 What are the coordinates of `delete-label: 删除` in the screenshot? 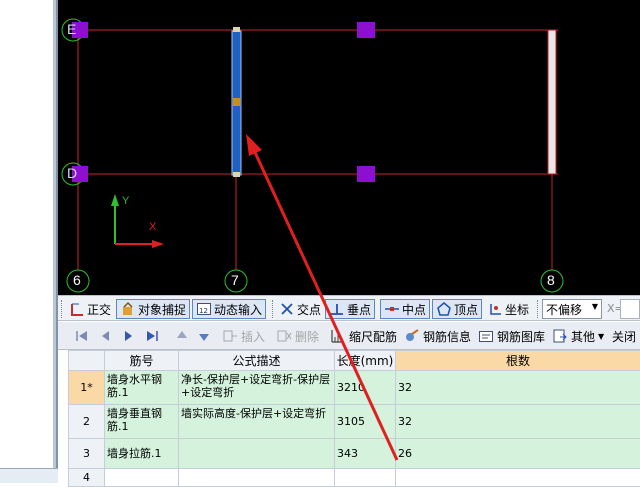 It's located at (307, 336).